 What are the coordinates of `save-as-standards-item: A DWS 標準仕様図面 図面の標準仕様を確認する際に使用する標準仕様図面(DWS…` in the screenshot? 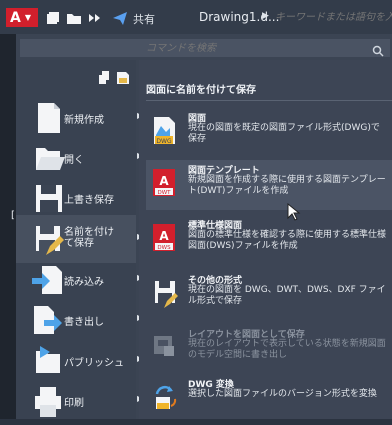 It's located at (269, 240).